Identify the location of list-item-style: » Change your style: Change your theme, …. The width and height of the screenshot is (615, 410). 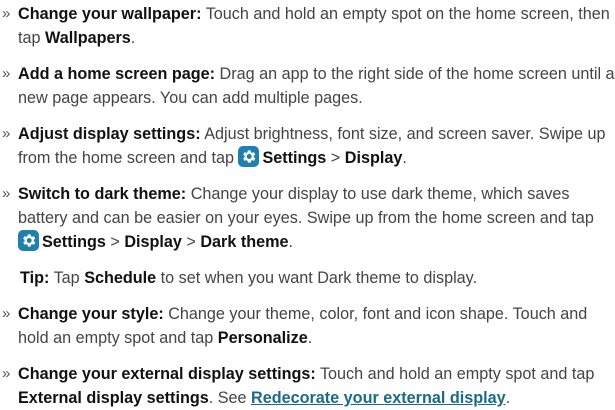
(308, 326).